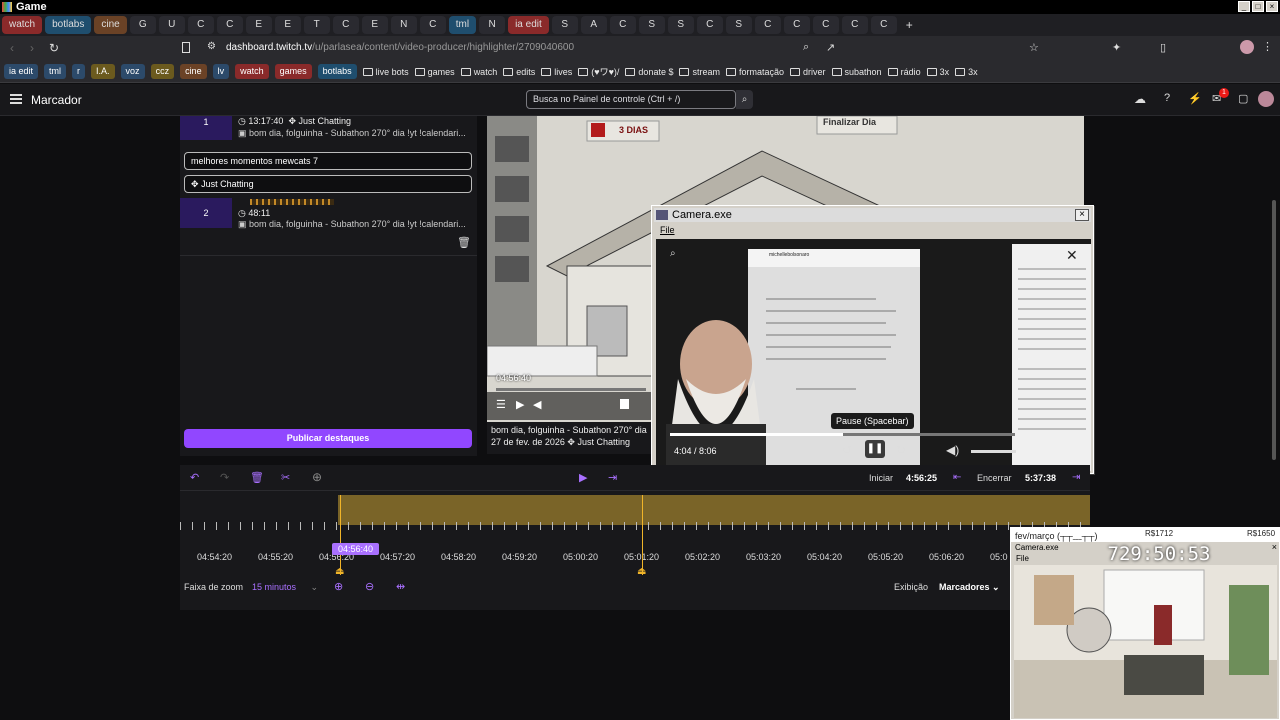  Describe the element at coordinates (1243, 98) in the screenshot. I see `whispers-icon: ▢` at that location.